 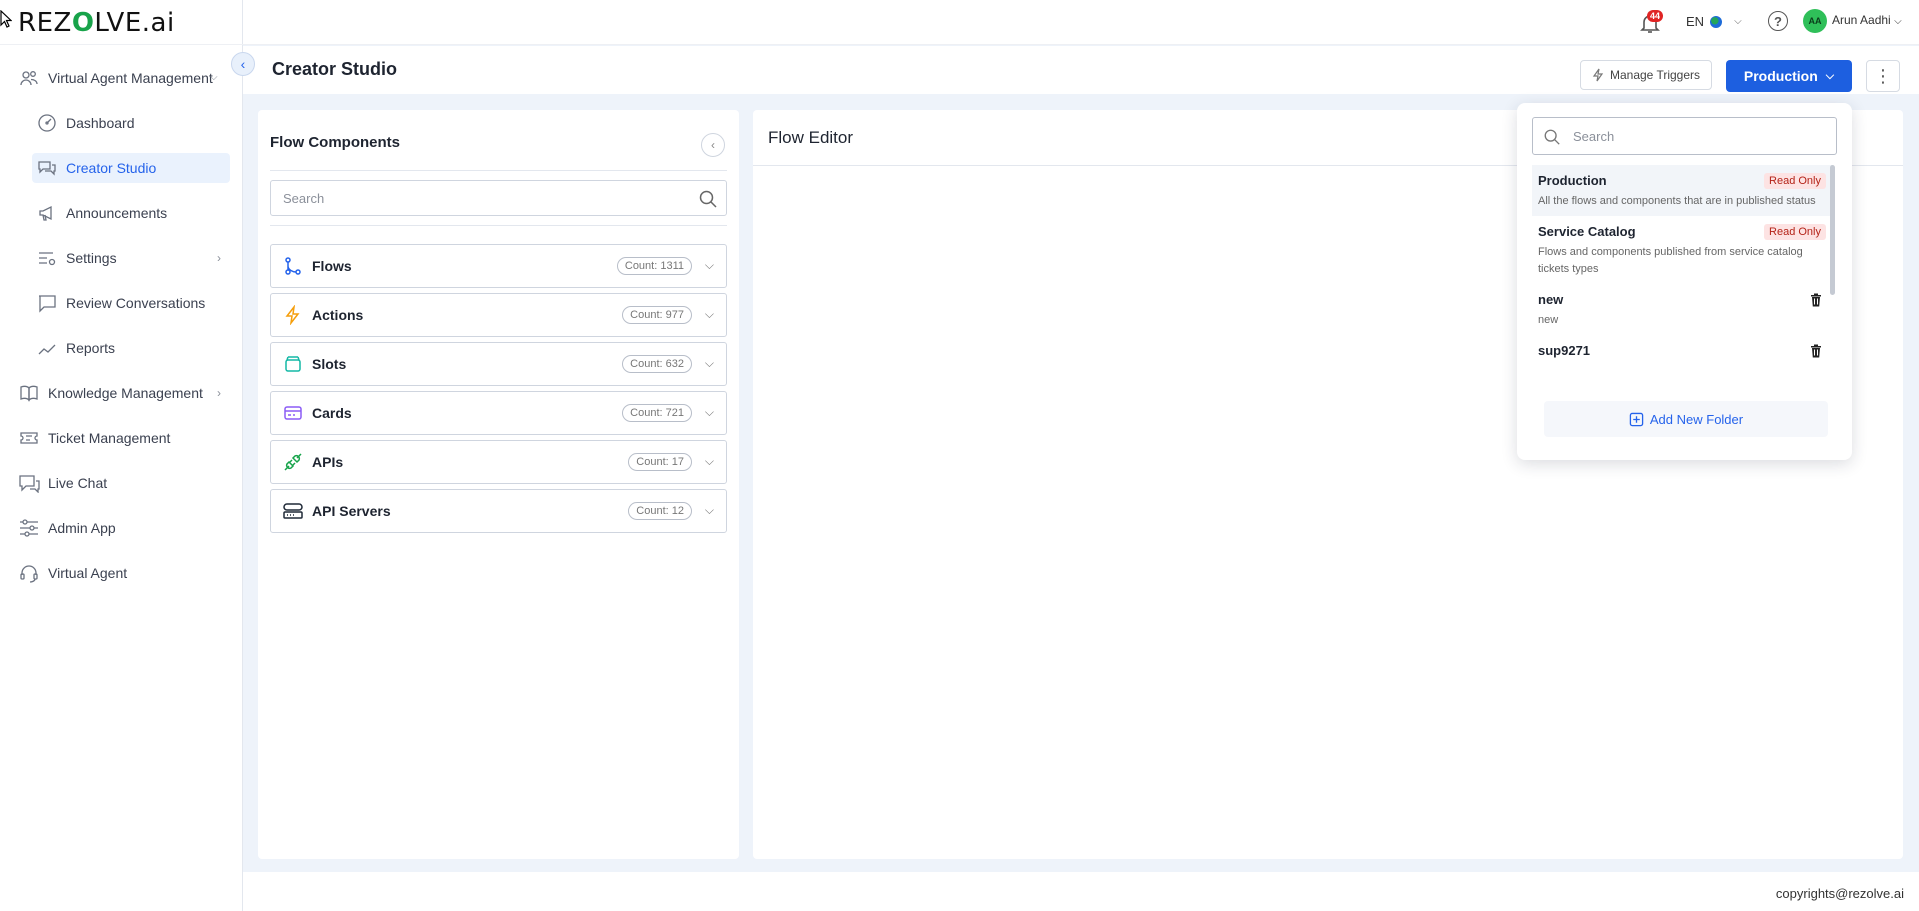 What do you see at coordinates (654, 266) in the screenshot?
I see `count-badge: Count: 1311` at bounding box center [654, 266].